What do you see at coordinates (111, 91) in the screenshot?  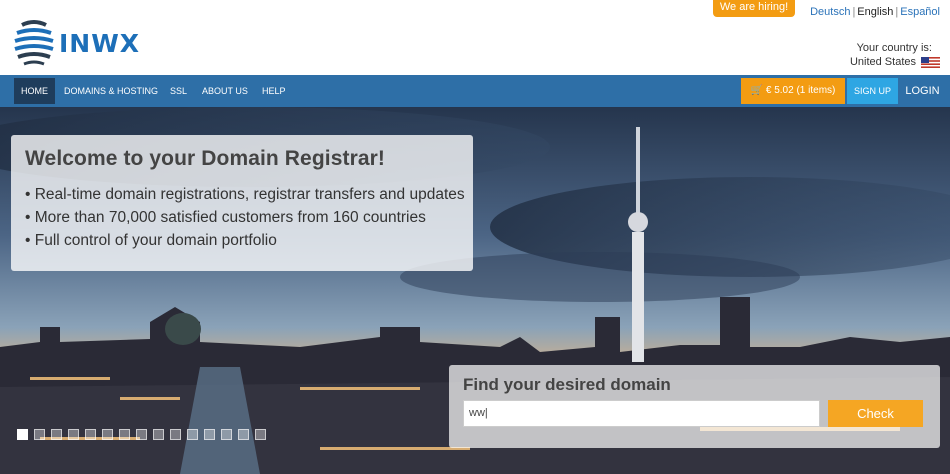 I see `nav-domains-hosting: DOMAINS & HOSTING` at bounding box center [111, 91].